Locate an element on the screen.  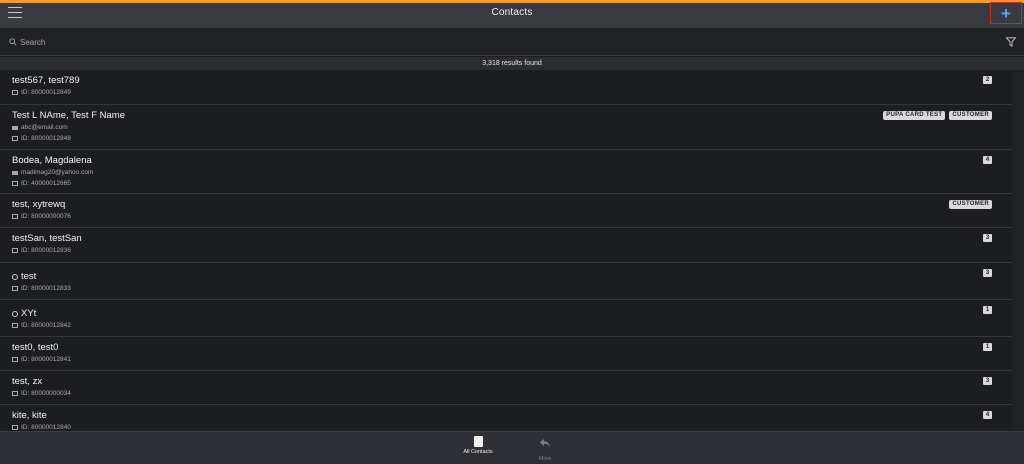
contact-badges: CUSTOMER is located at coordinates (970, 204).